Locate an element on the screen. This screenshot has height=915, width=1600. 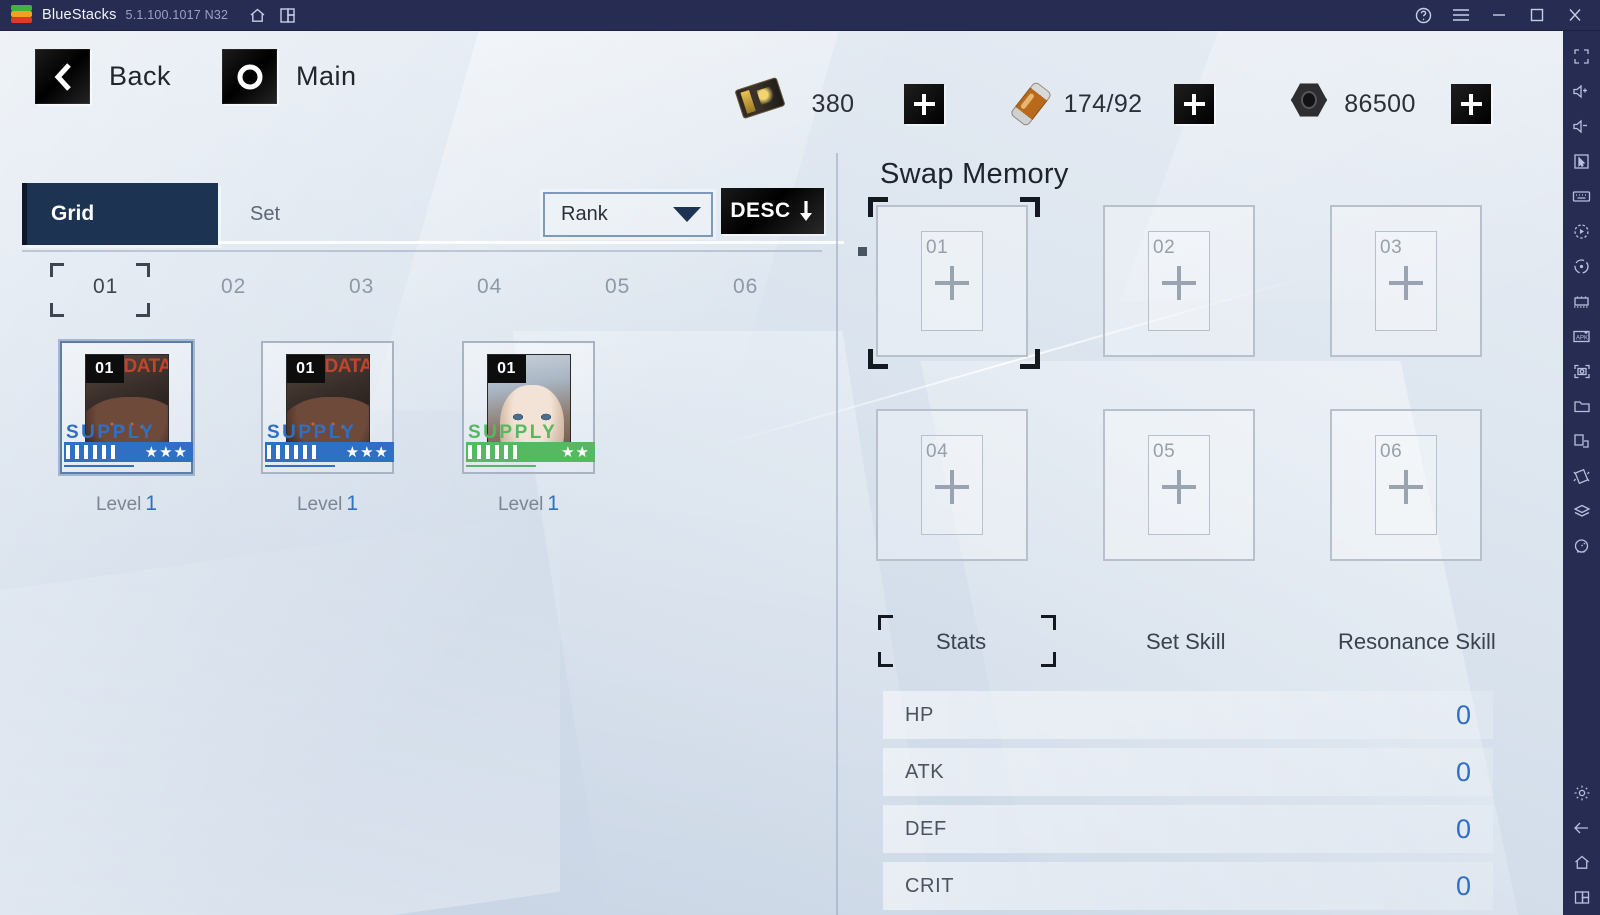
settings-gear-icon is located at coordinates (1581, 792).